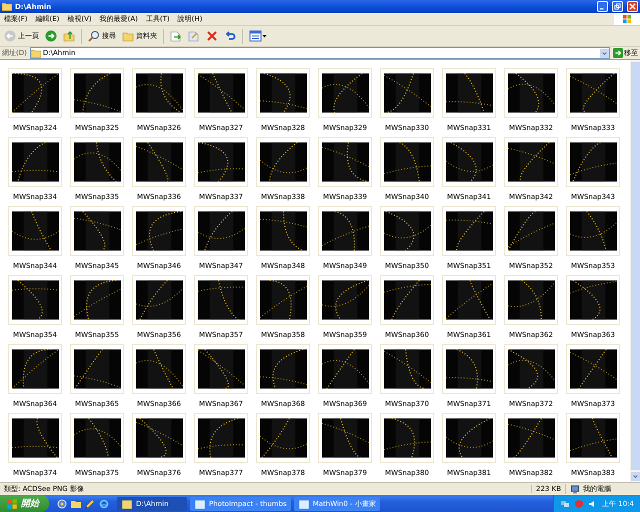  I want to click on search-icon, so click(94, 36).